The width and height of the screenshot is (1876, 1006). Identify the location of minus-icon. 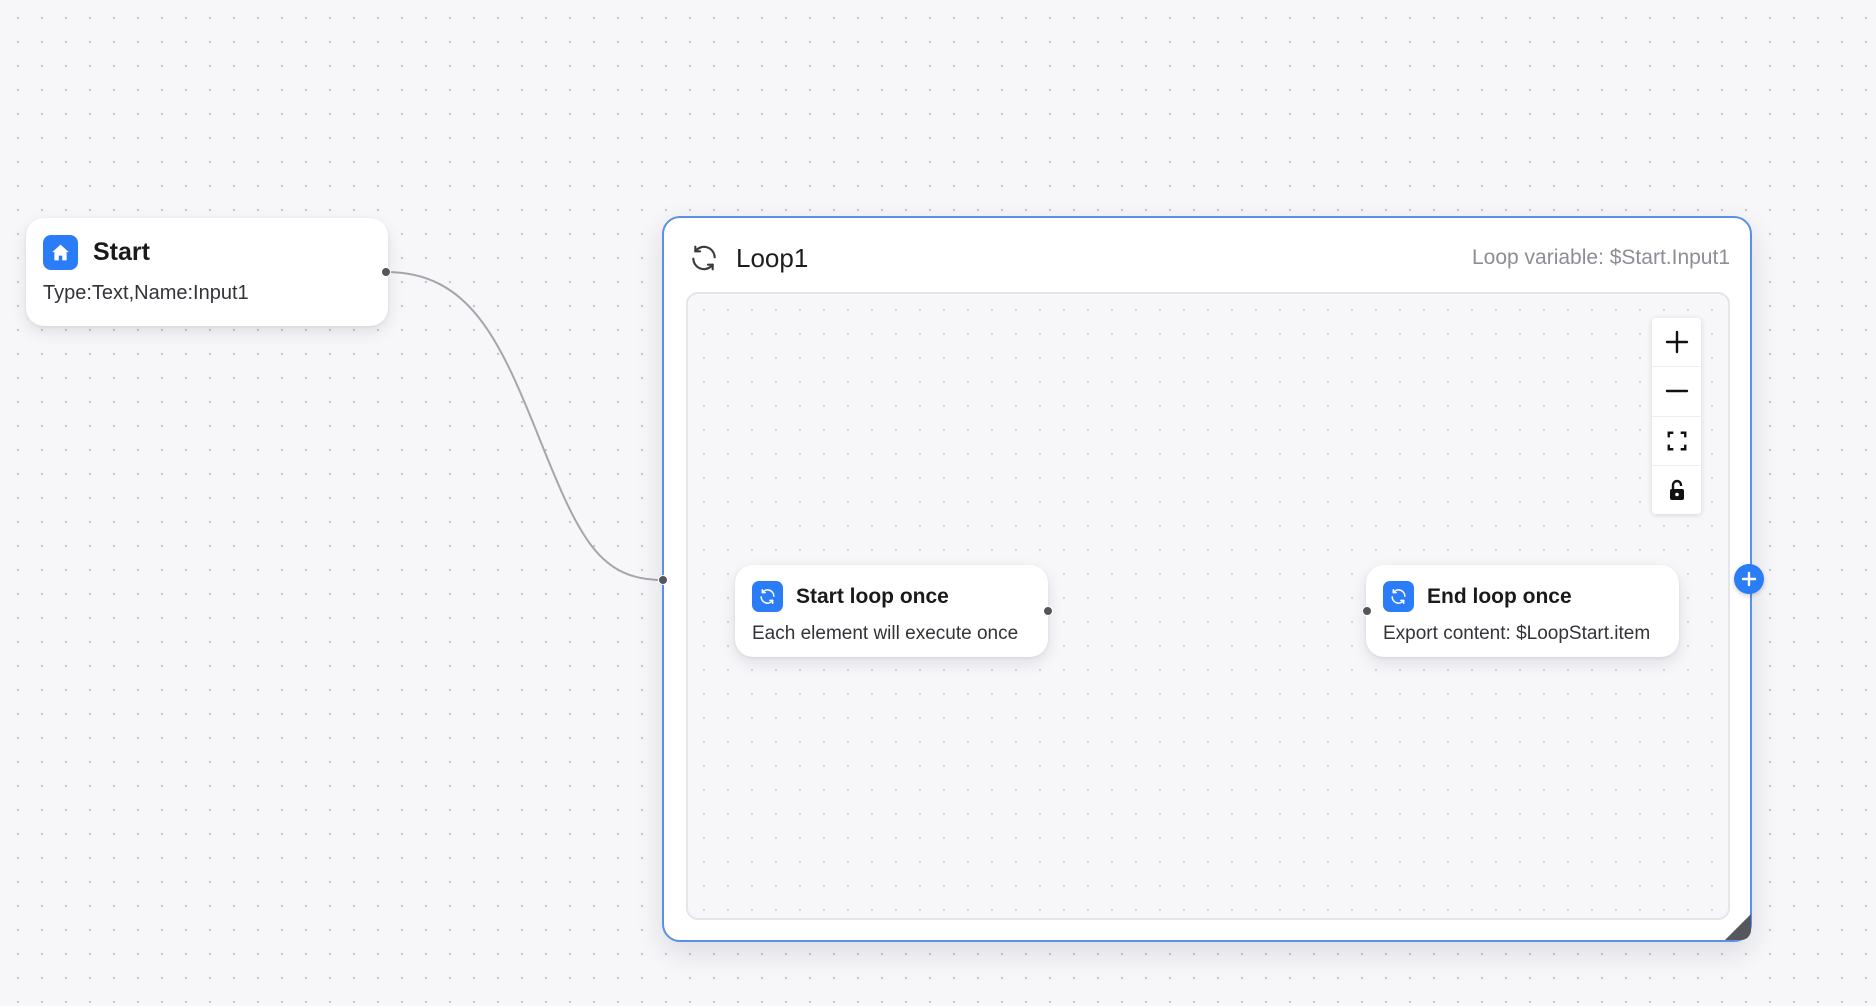
(1677, 391).